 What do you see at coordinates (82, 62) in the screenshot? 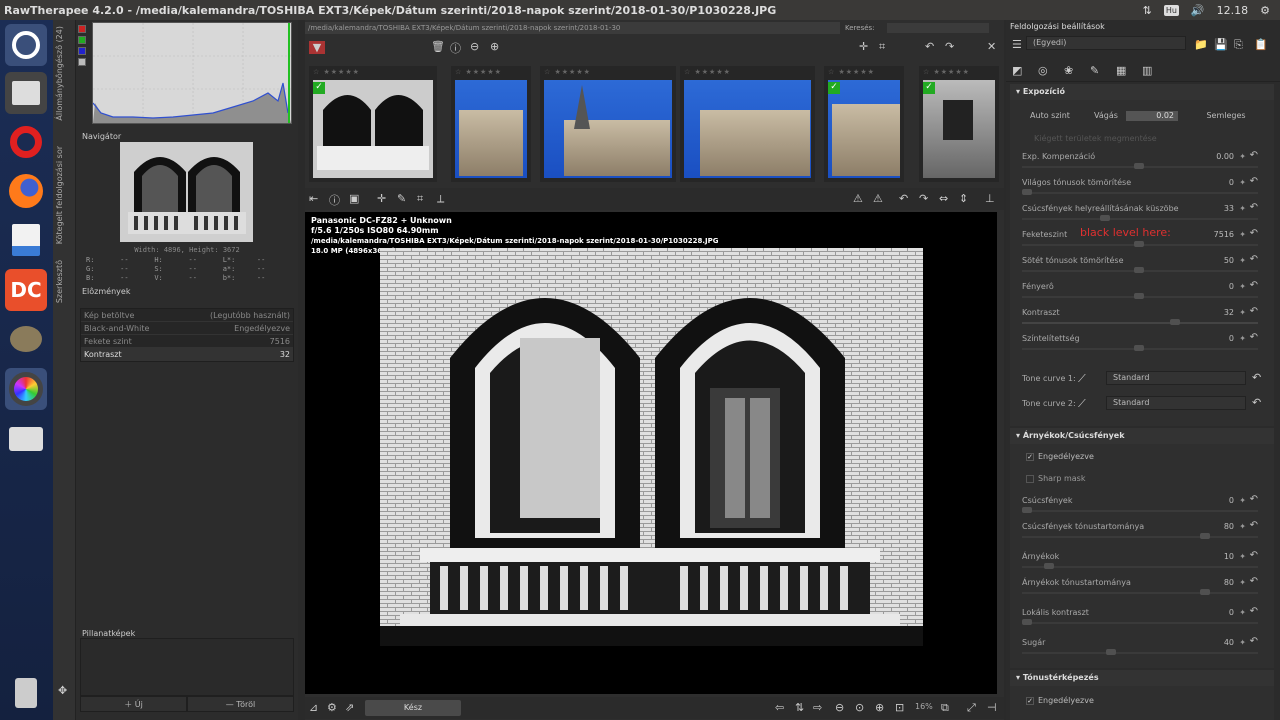
I see `luminance-channel-button` at bounding box center [82, 62].